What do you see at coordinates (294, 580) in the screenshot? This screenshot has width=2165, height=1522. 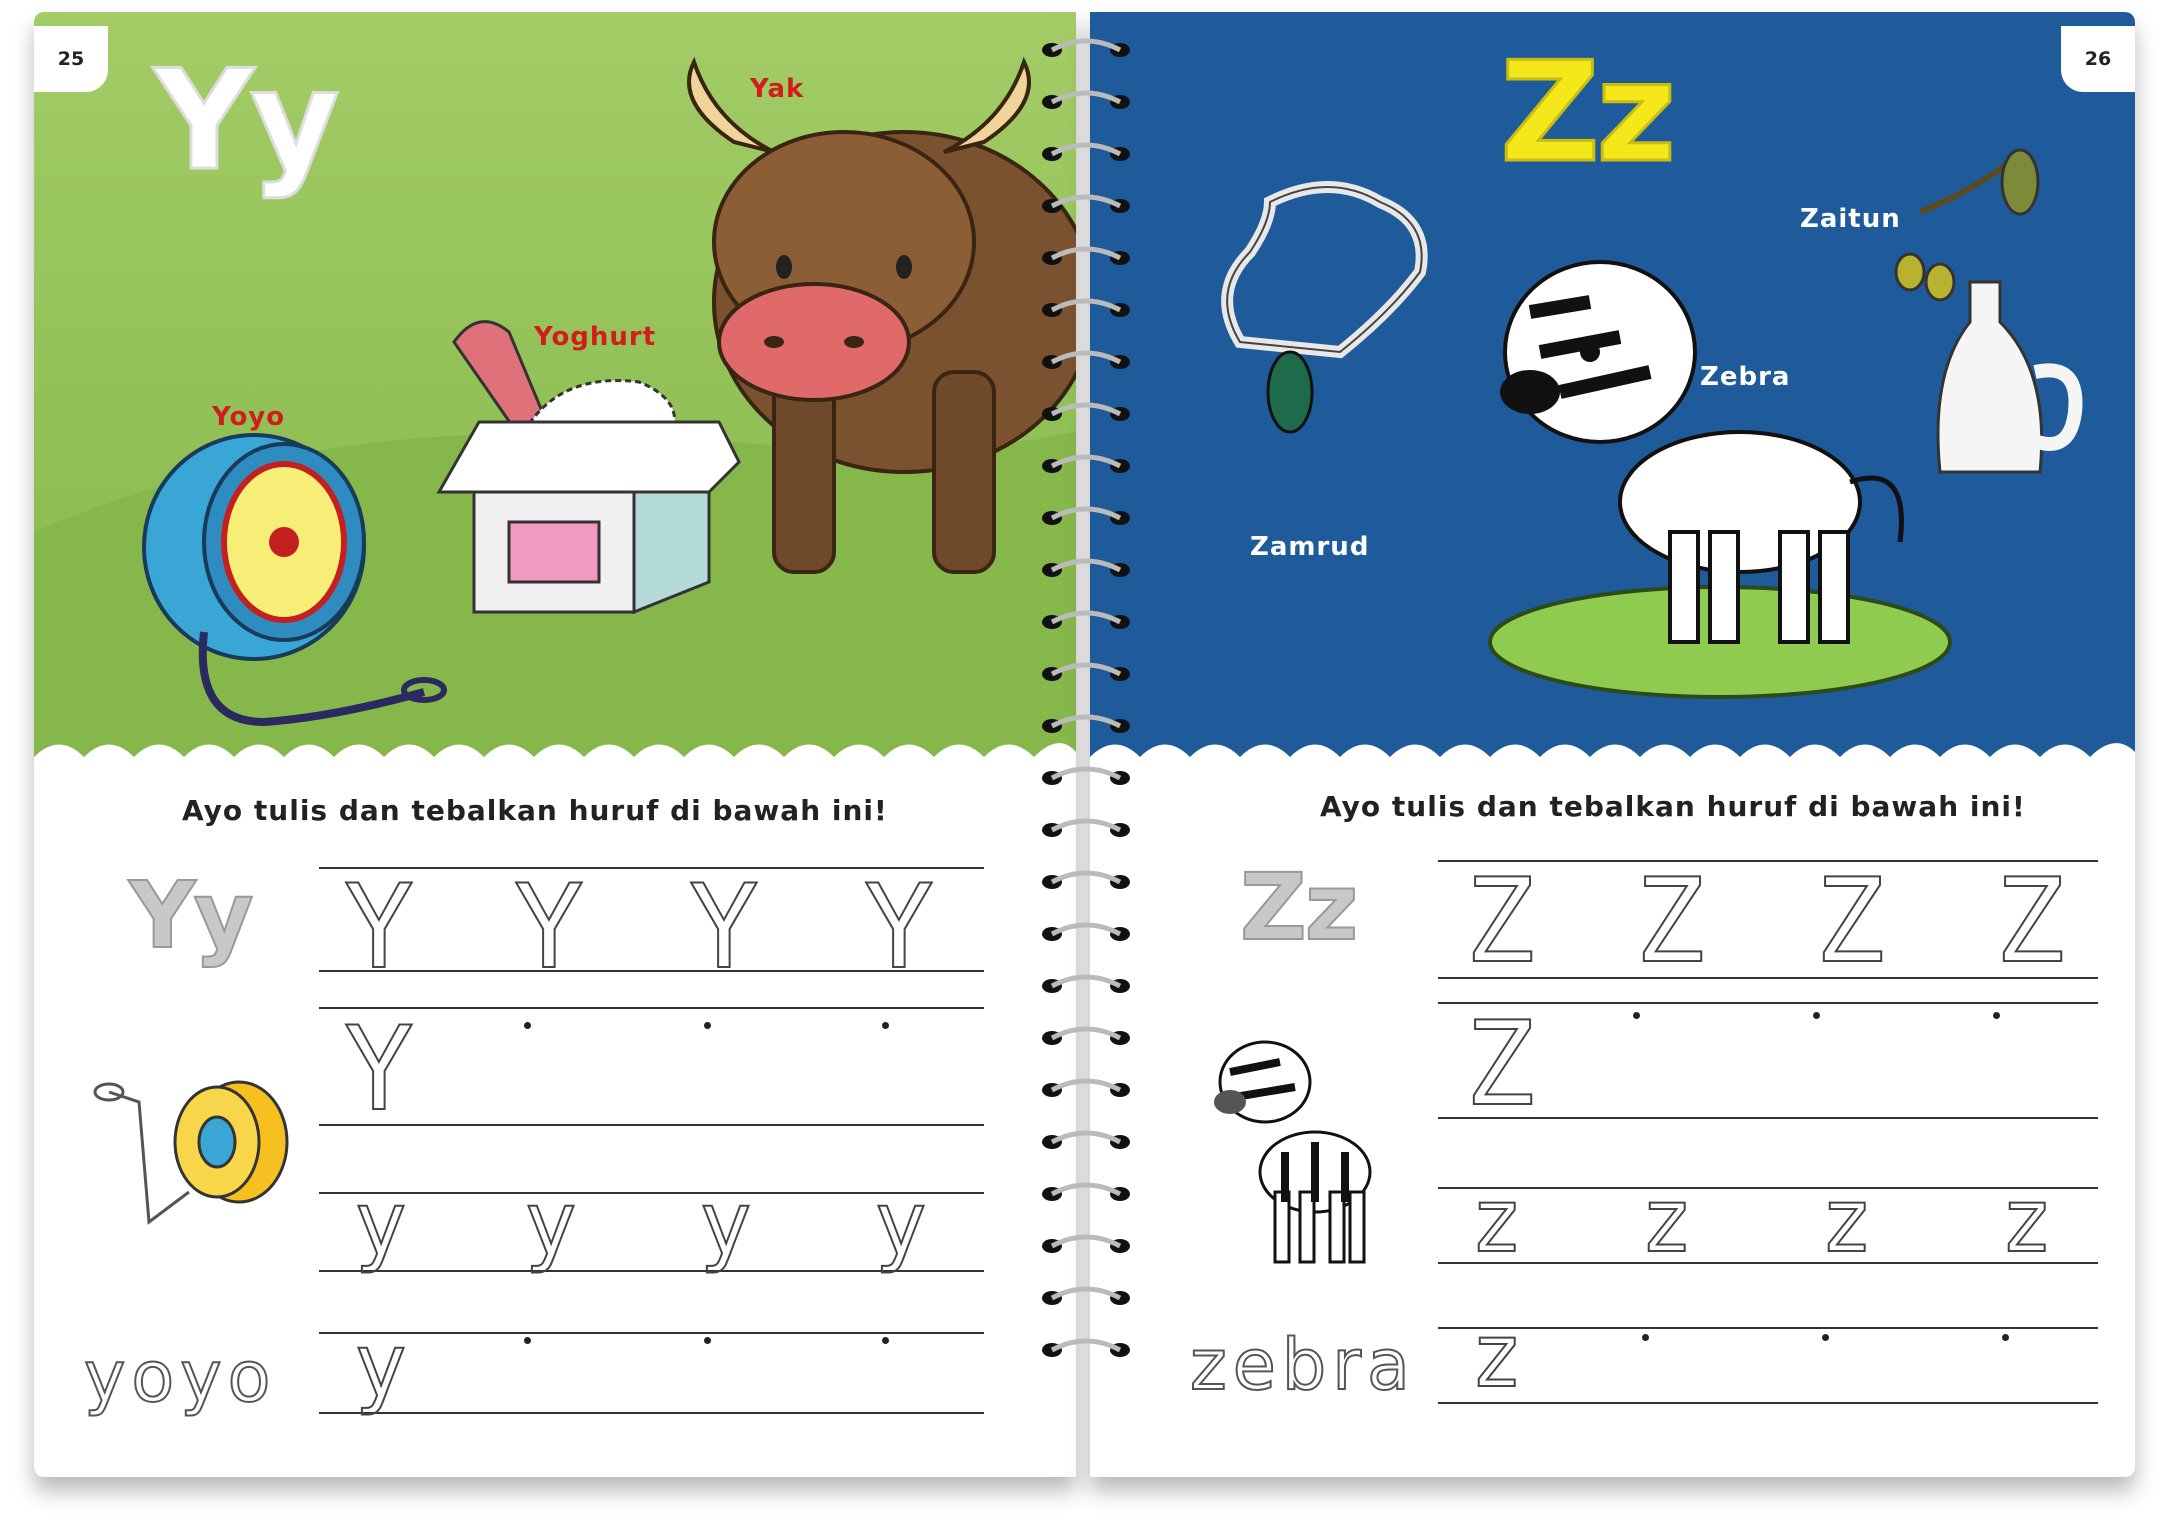 I see `yoyo-illustration` at bounding box center [294, 580].